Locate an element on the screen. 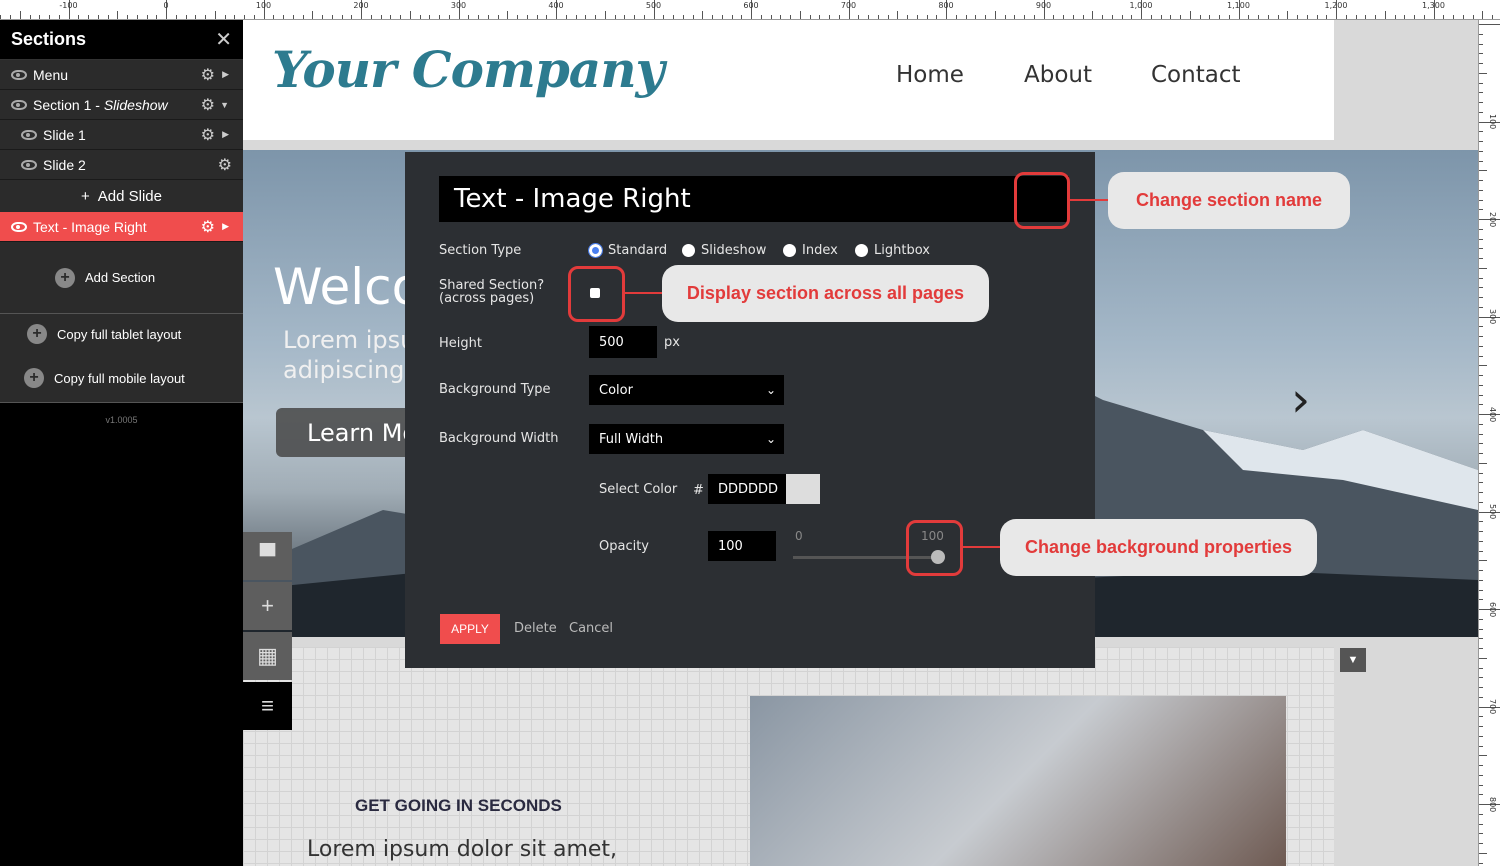  add-section-button: + Add Section is located at coordinates (121, 278).